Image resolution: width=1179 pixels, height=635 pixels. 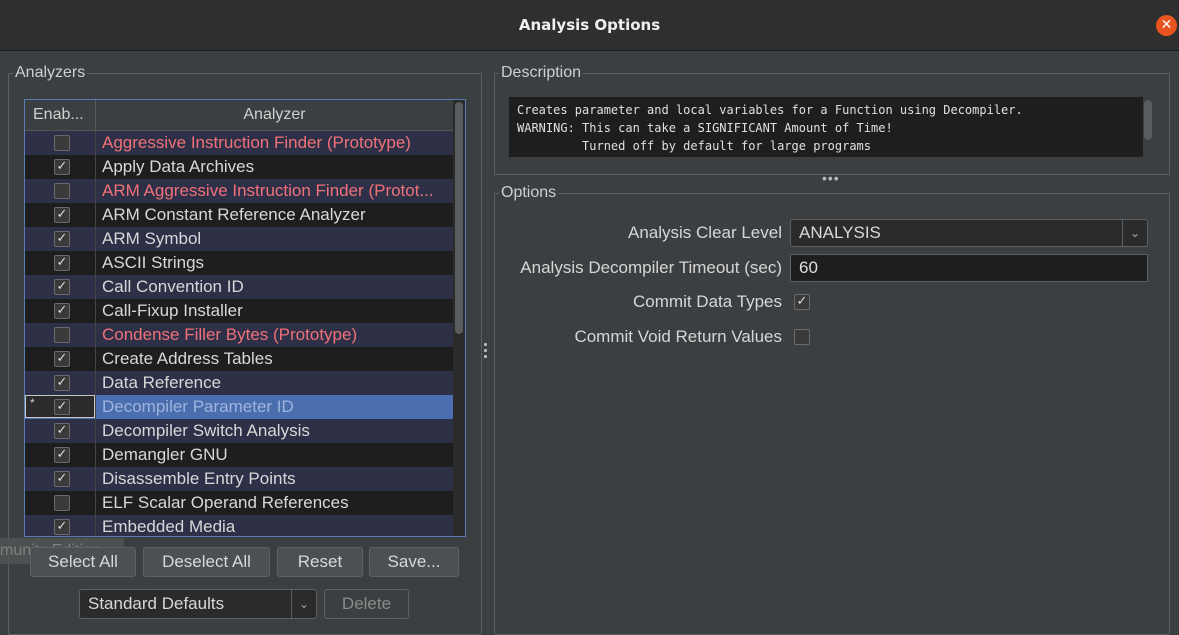 What do you see at coordinates (169, 526) in the screenshot?
I see `analyzer-name: Embedded Media` at bounding box center [169, 526].